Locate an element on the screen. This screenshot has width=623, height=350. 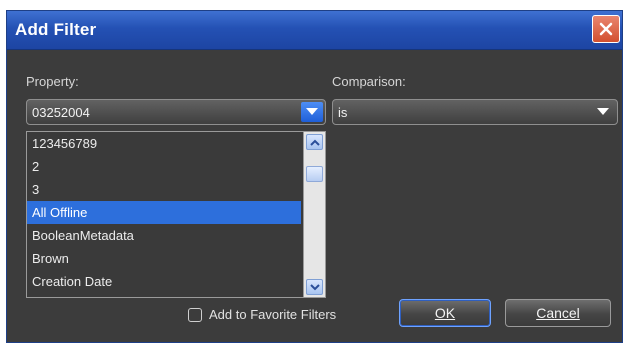
ok-button: OK is located at coordinates (445, 313).